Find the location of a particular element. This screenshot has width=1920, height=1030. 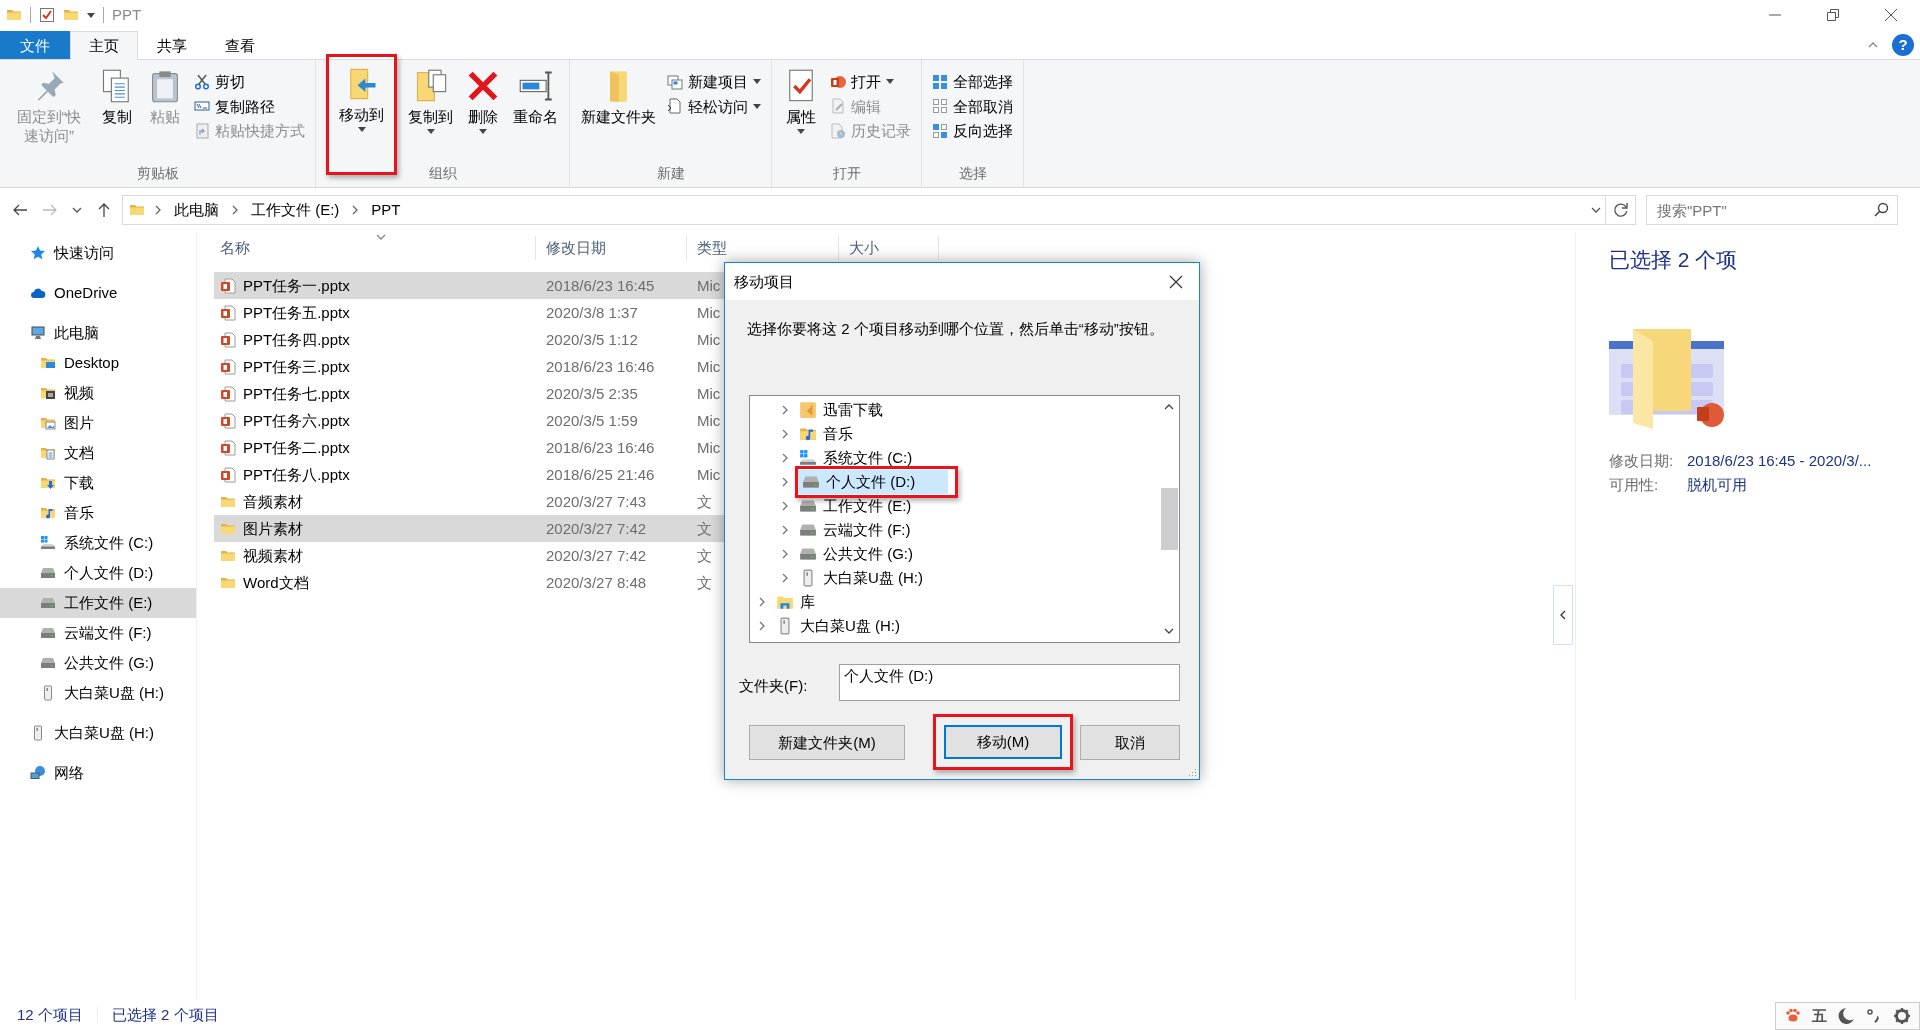

breadcrumb: 此电脑 is located at coordinates (196, 210).